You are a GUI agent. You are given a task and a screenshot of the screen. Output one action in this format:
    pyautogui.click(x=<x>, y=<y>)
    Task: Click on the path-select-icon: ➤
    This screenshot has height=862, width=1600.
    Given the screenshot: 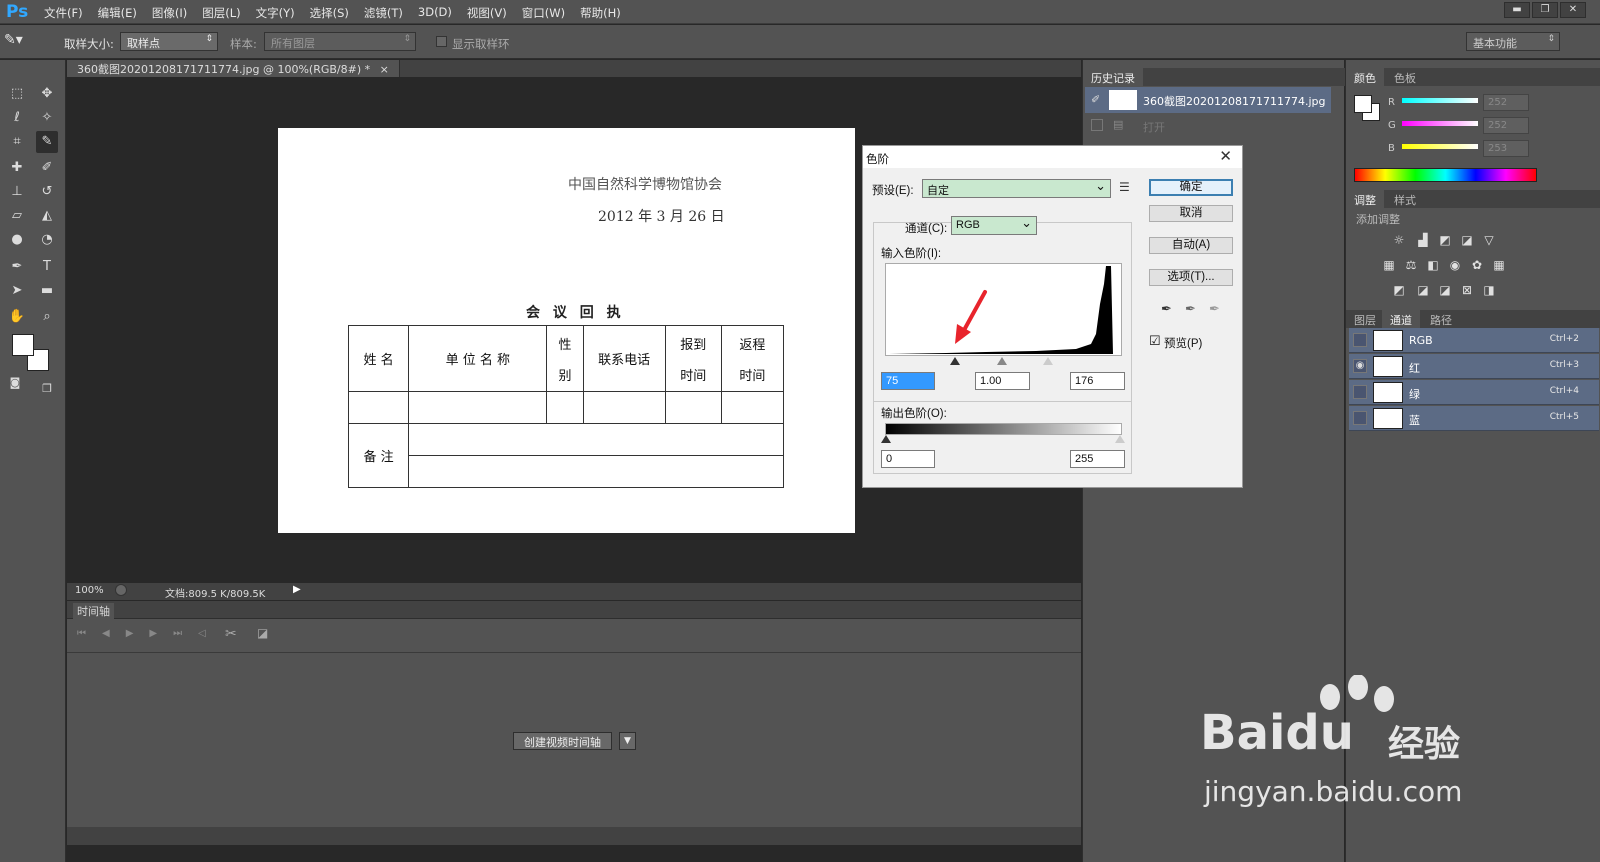 What is the action you would take?
    pyautogui.click(x=17, y=291)
    